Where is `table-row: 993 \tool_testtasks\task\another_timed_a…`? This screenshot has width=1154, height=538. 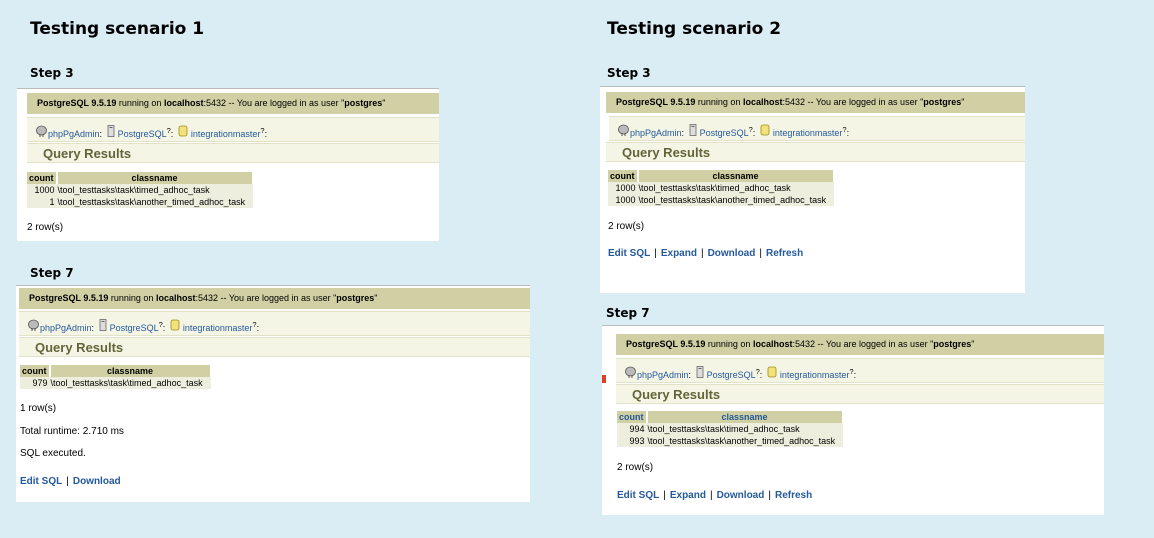 table-row: 993 \tool_testtasks\task\another_timed_a… is located at coordinates (730, 441).